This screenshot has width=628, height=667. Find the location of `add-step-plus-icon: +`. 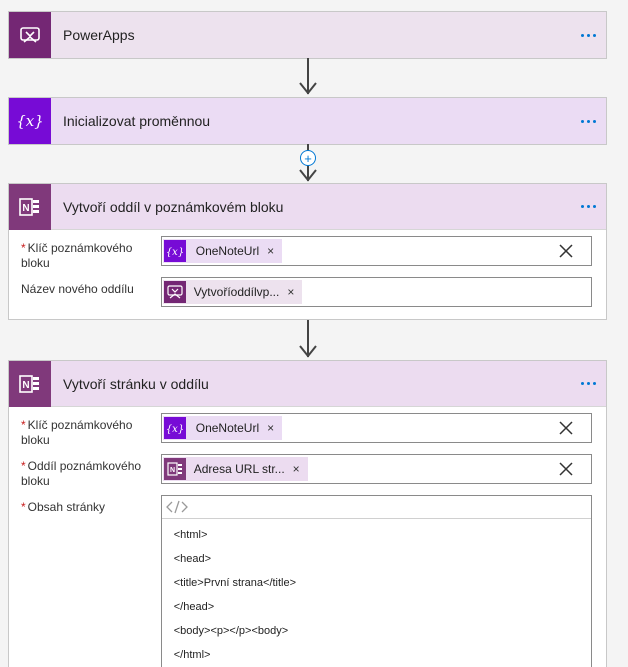

add-step-plus-icon: + is located at coordinates (308, 158).